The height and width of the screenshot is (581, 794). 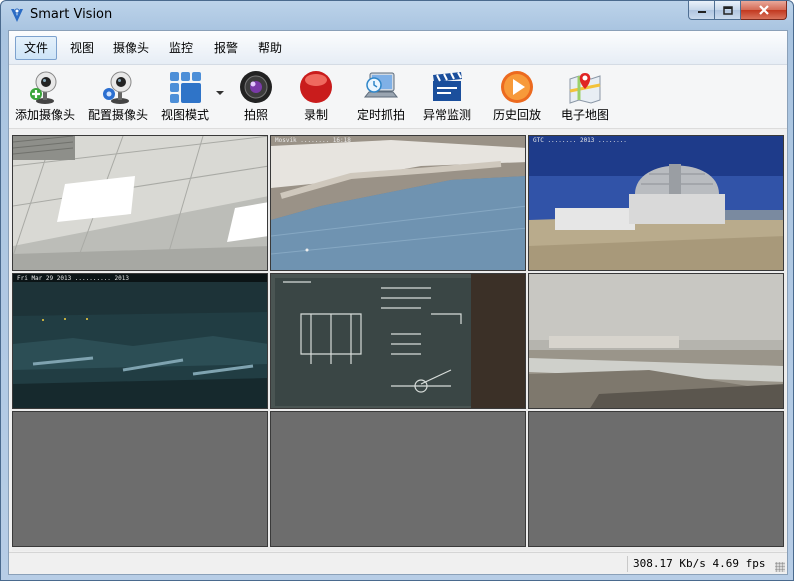 I want to click on play-icon, so click(x=517, y=87).